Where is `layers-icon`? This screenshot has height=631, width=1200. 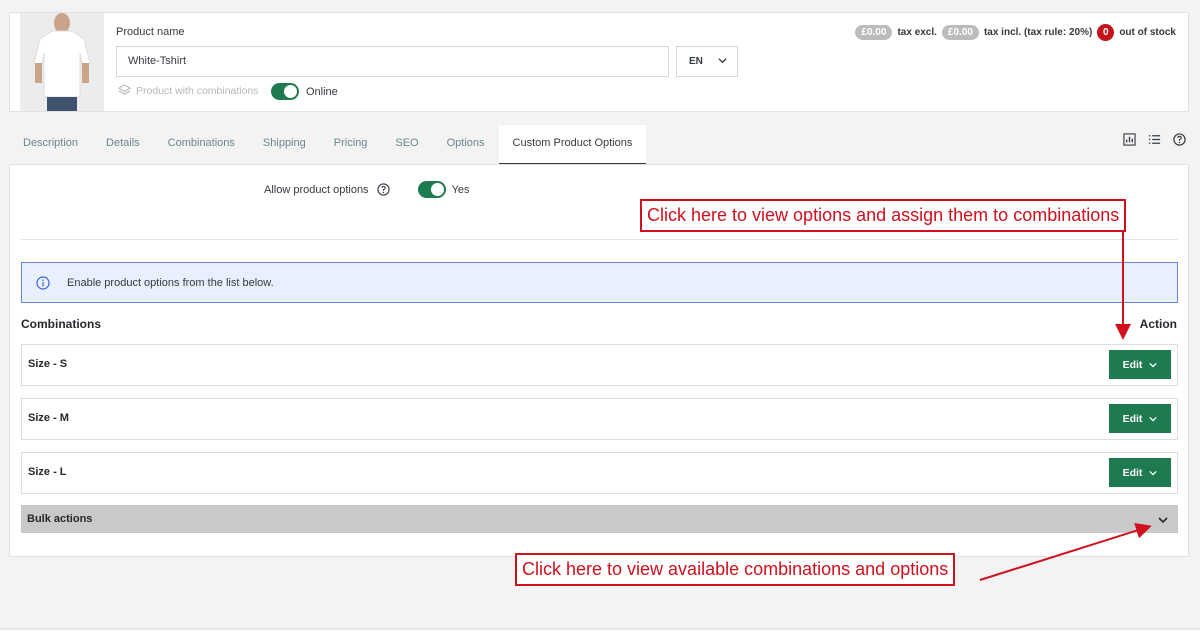 layers-icon is located at coordinates (124, 89).